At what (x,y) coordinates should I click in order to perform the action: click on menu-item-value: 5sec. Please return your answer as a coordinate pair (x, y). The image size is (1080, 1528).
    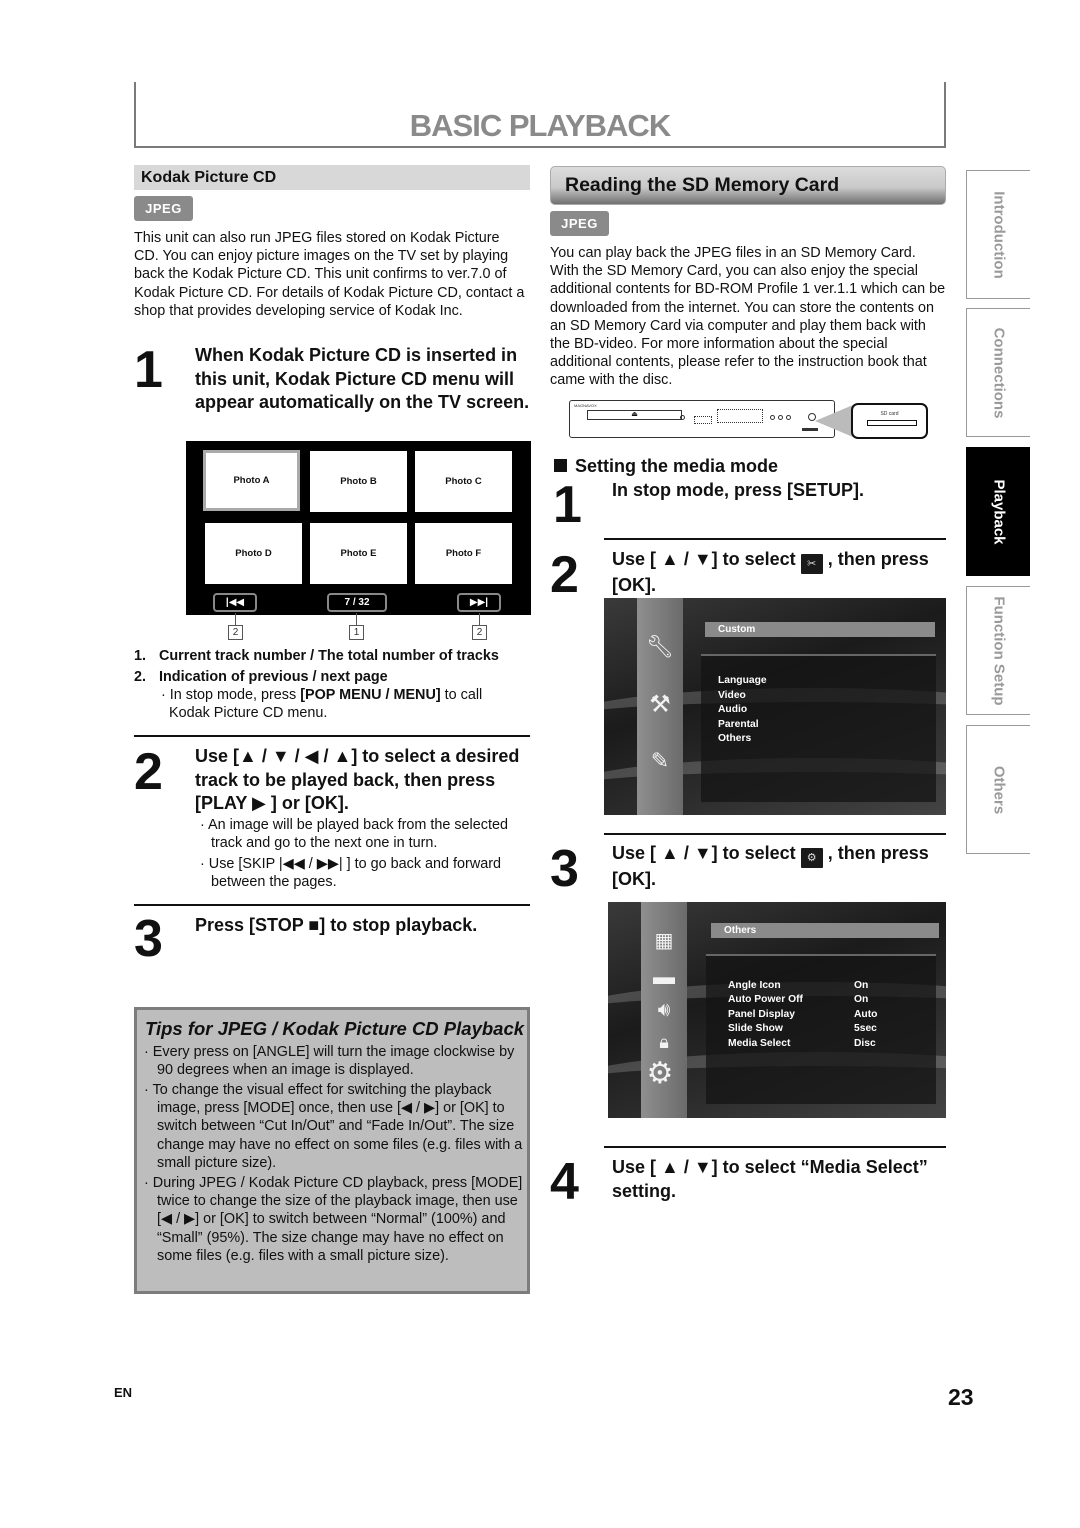
    Looking at the image, I should click on (865, 1028).